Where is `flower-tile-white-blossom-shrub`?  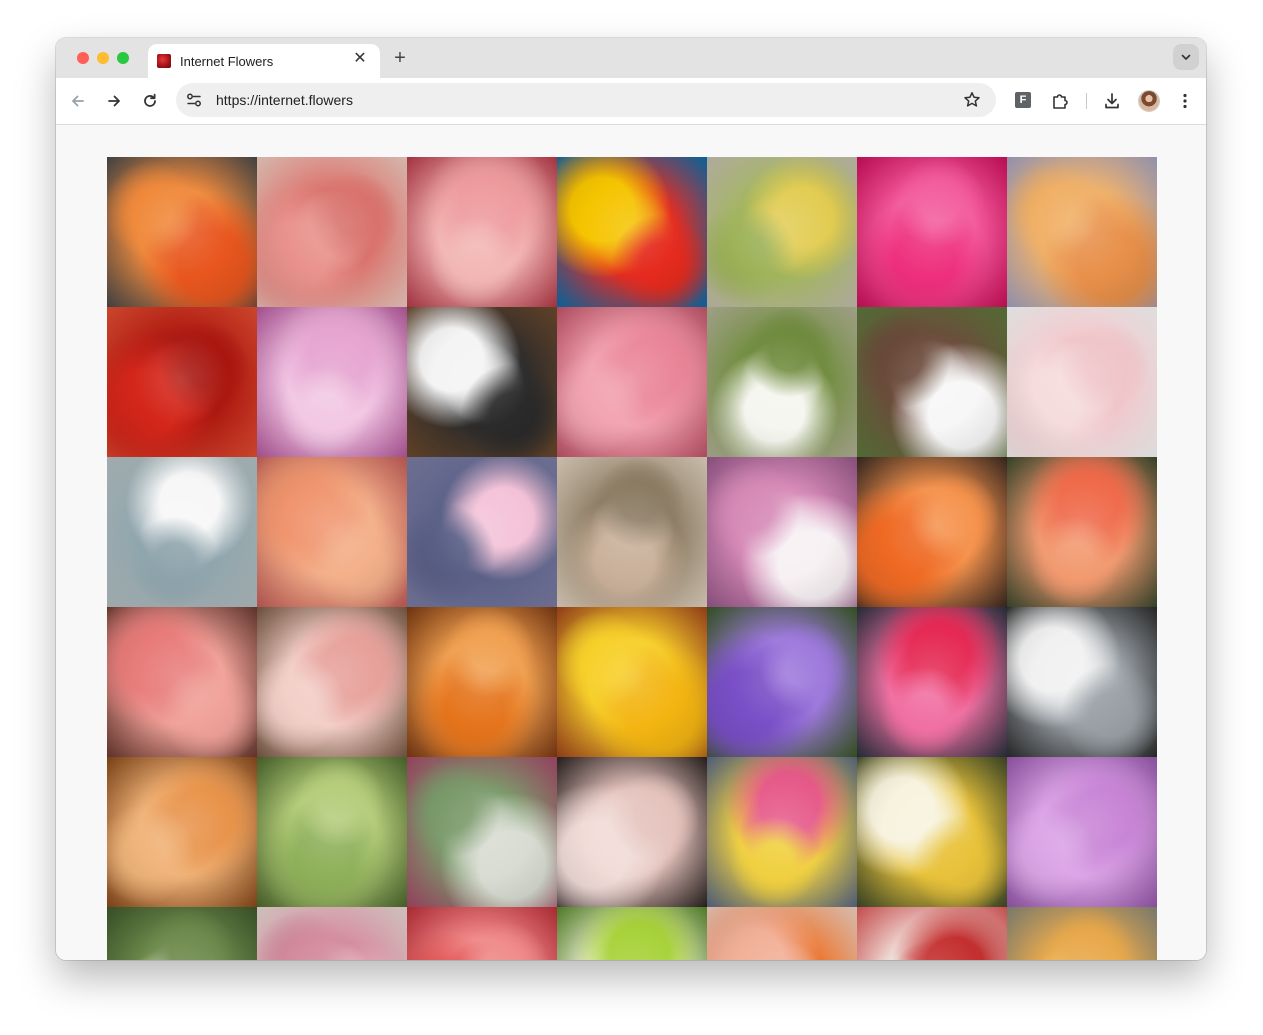 flower-tile-white-blossom-shrub is located at coordinates (932, 382).